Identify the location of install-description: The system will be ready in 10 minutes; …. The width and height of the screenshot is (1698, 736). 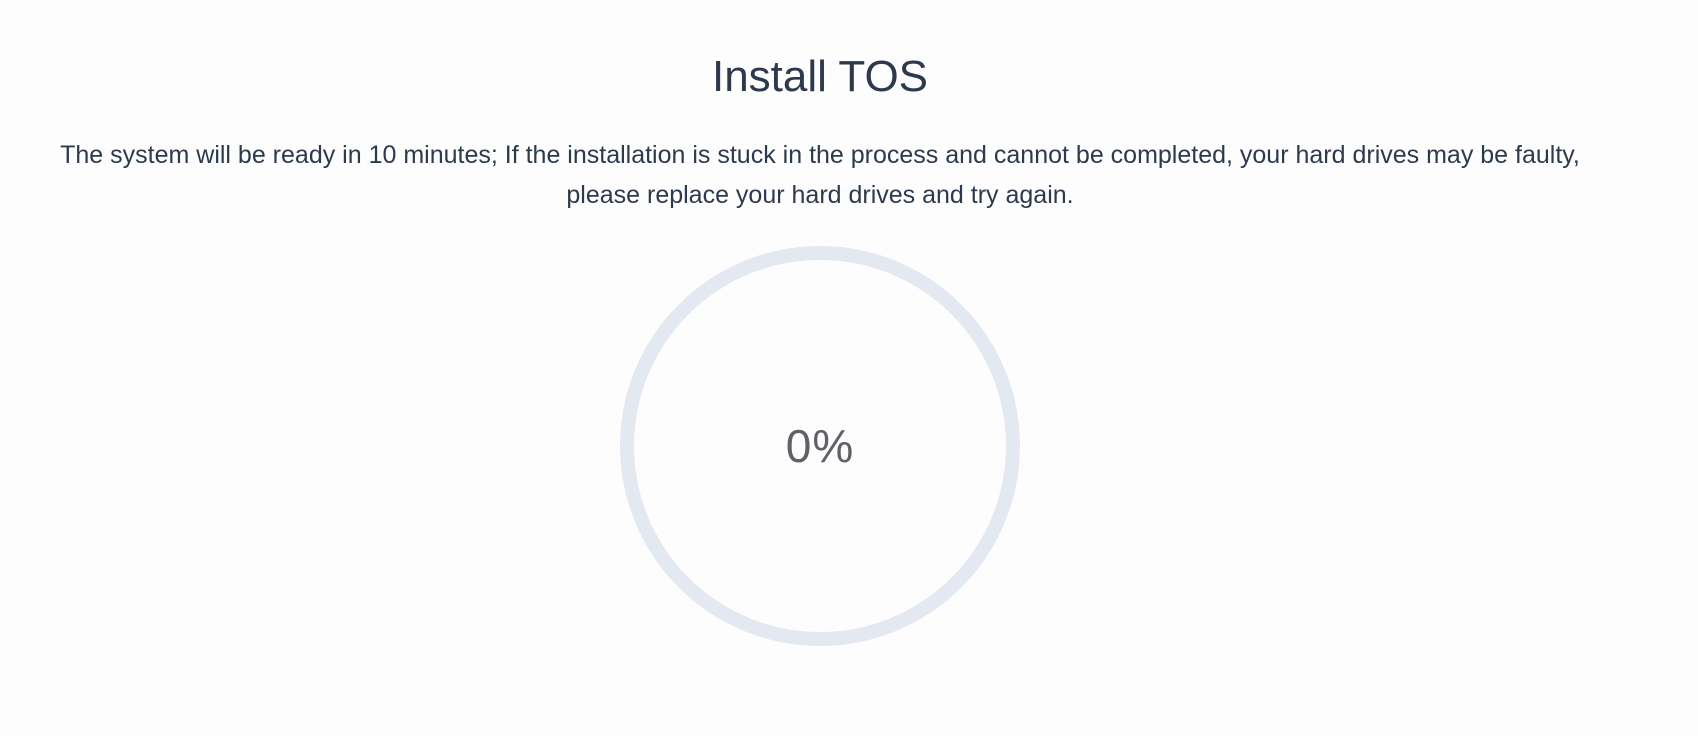
(820, 175).